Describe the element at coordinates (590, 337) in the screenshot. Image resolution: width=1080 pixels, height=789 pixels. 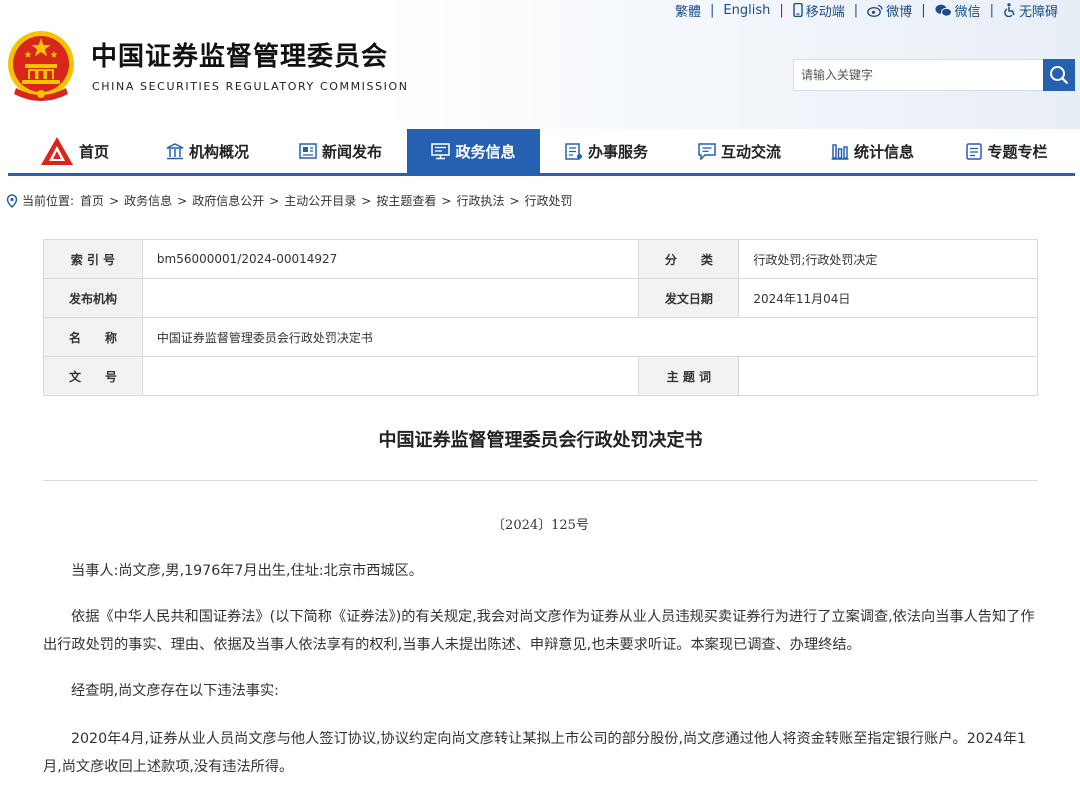
I see `name-value: 中国证券监督管理委员会行政处罚决定书` at that location.